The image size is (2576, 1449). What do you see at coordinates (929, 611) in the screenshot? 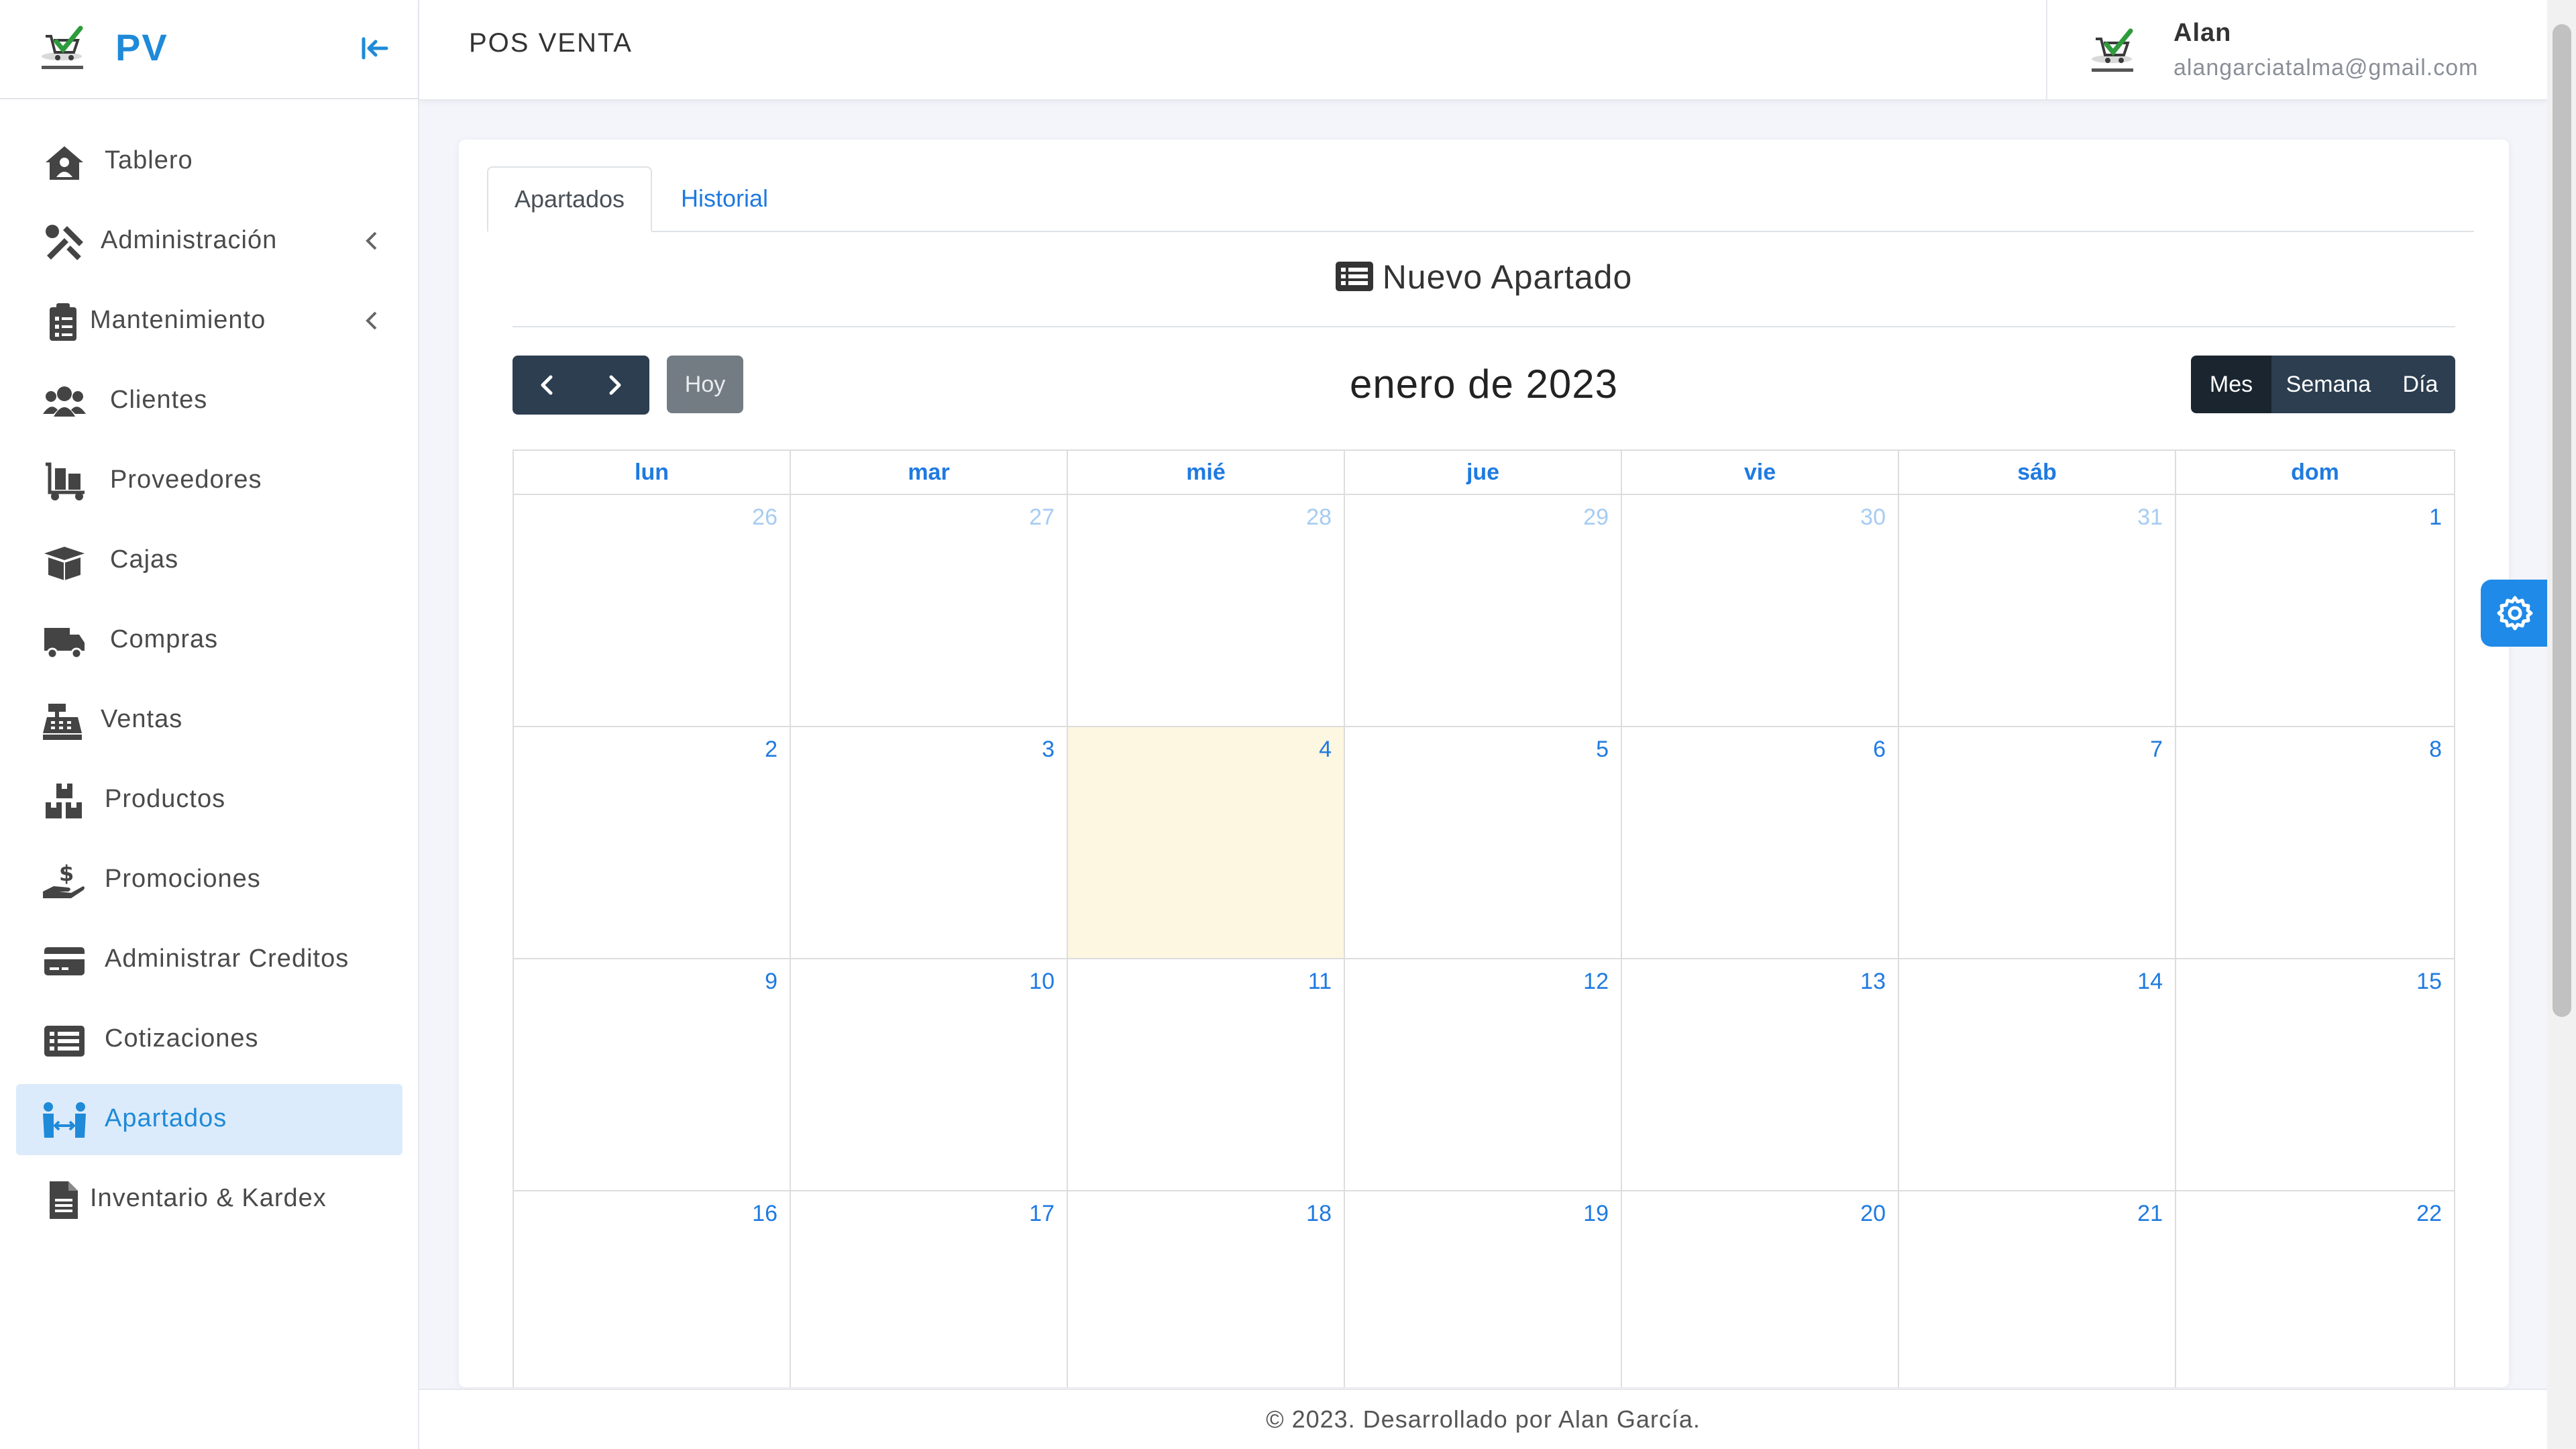
I see `calendar-day: 27` at bounding box center [929, 611].